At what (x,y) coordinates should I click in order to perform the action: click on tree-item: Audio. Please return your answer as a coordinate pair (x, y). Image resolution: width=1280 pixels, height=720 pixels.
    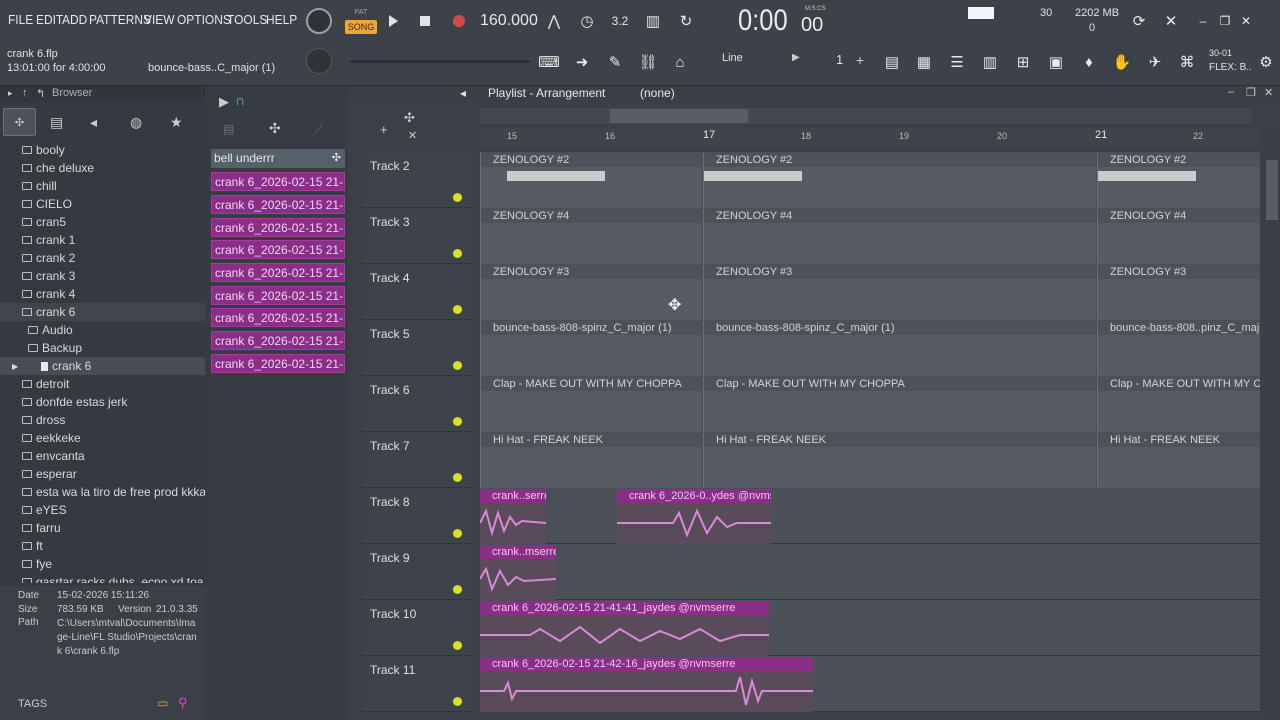
    Looking at the image, I should click on (50, 330).